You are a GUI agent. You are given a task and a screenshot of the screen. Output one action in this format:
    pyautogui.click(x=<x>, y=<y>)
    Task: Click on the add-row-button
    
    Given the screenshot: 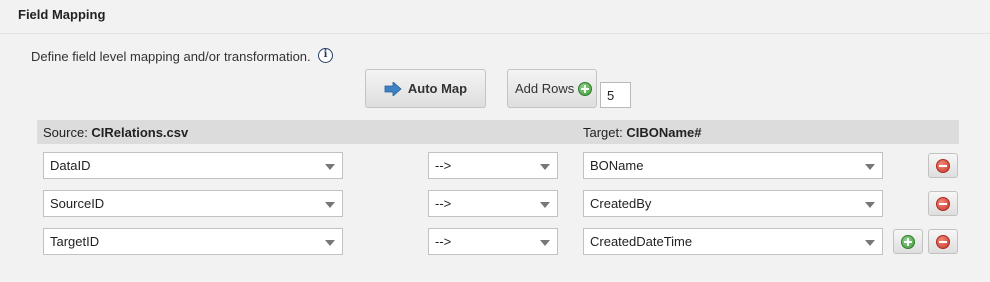 What is the action you would take?
    pyautogui.click(x=908, y=241)
    